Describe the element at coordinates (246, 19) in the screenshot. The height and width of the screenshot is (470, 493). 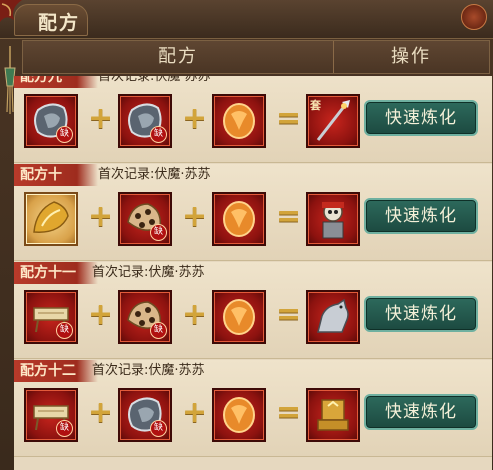
I see `title-bar: 配方` at that location.